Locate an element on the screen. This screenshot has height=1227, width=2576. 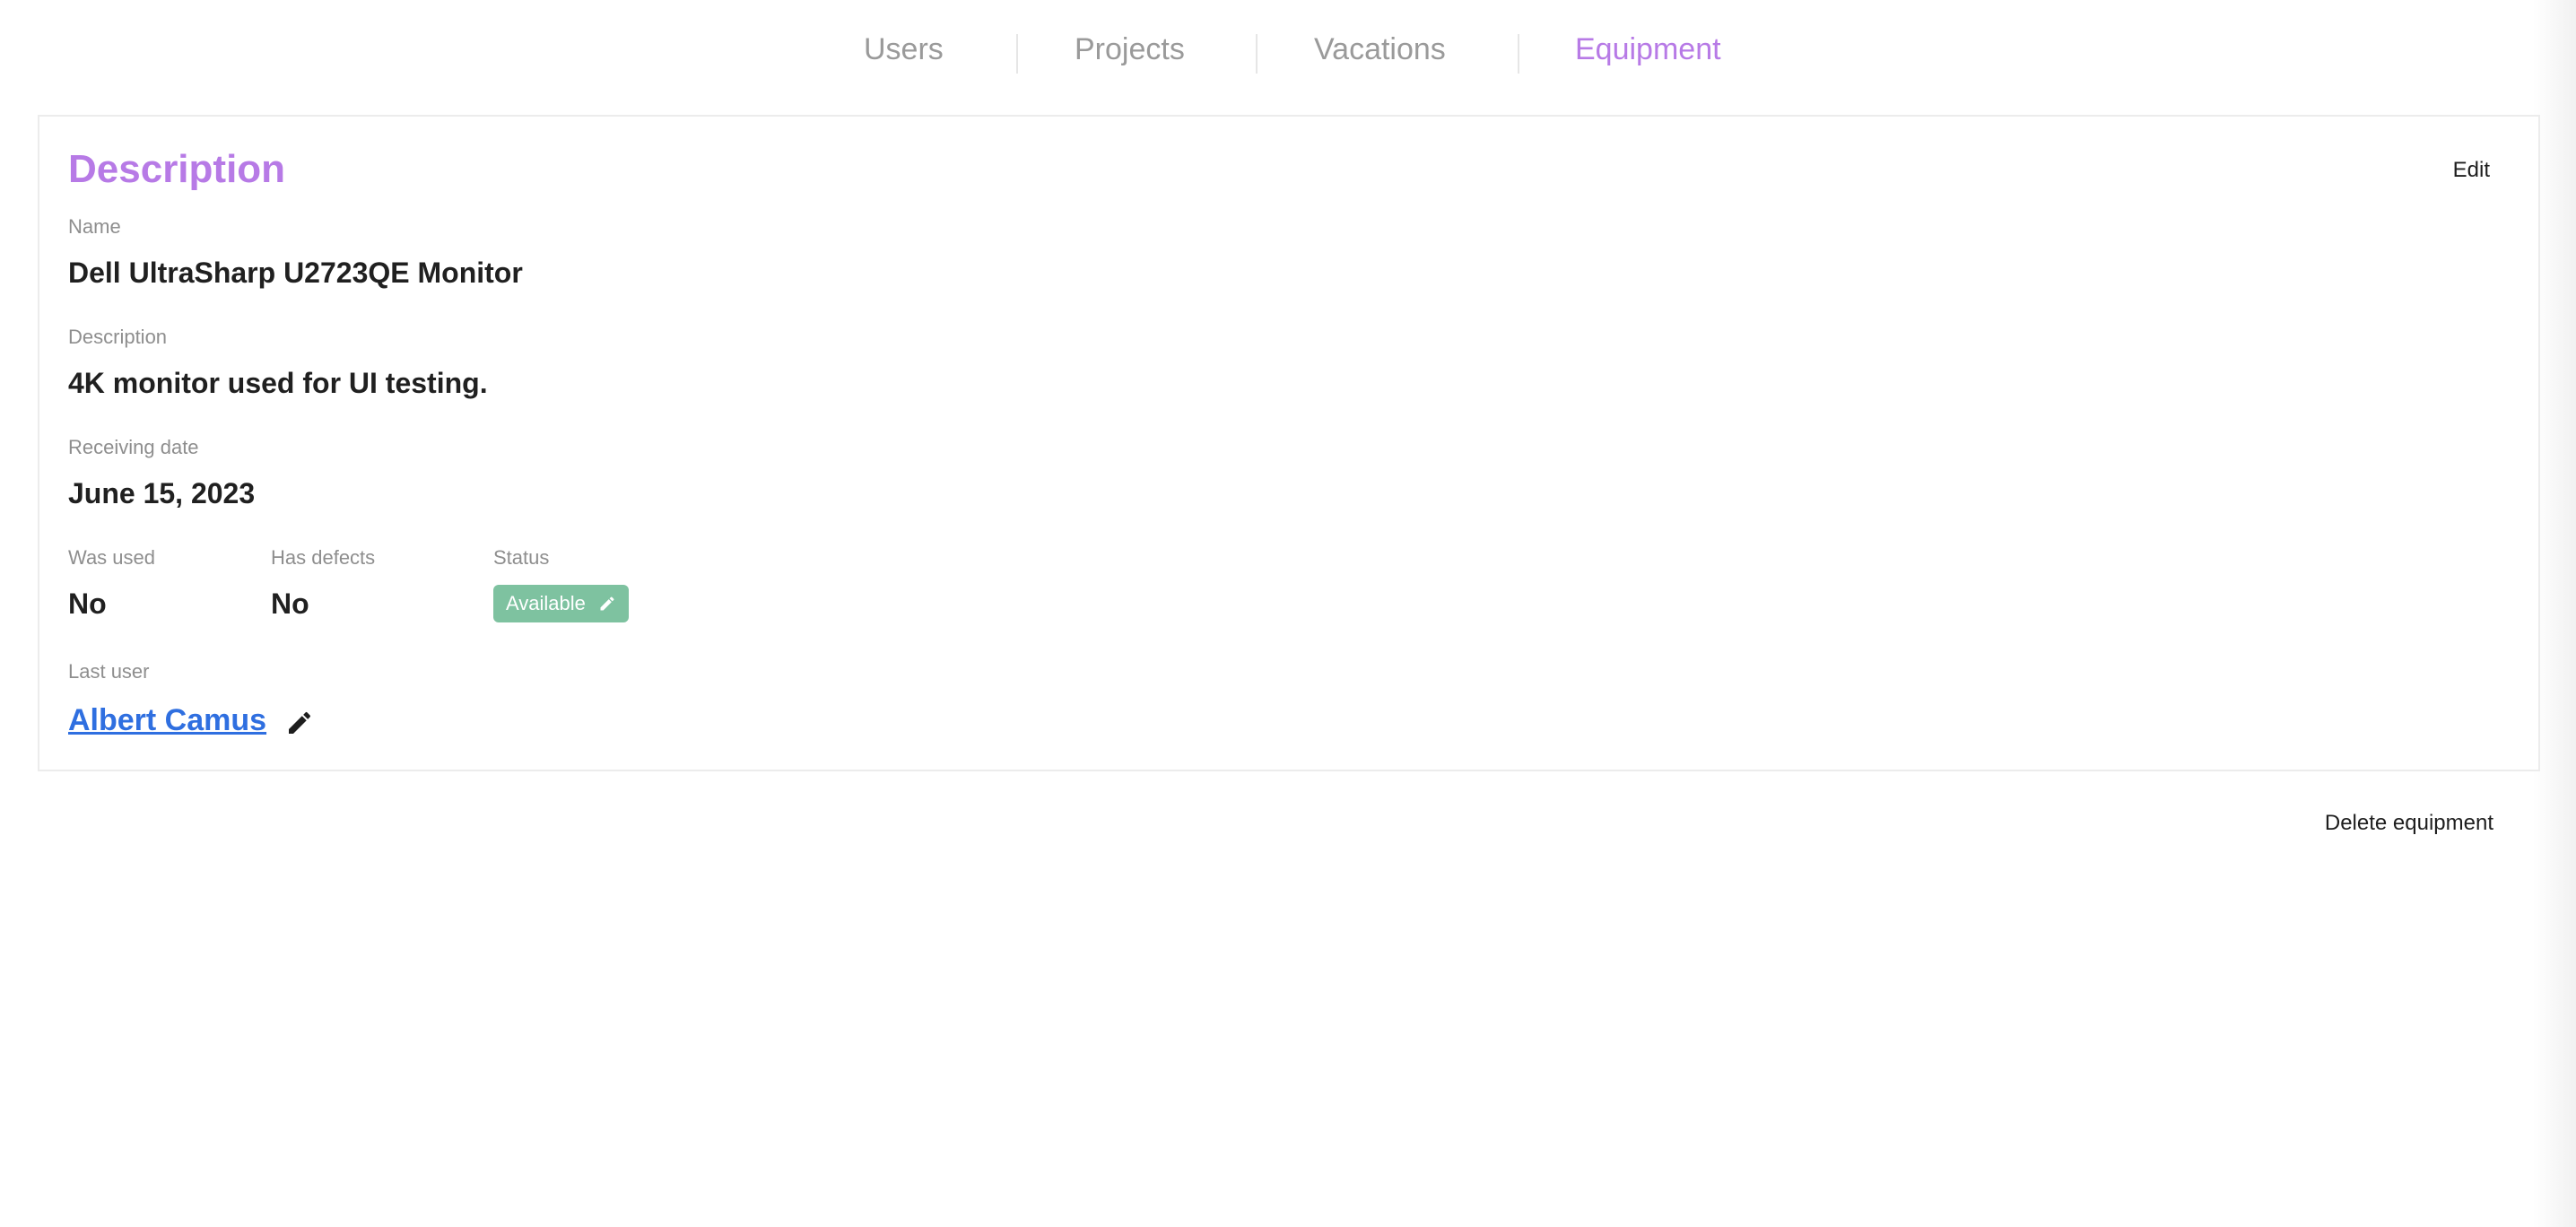
last-user-link: Albert Camus is located at coordinates (167, 720).